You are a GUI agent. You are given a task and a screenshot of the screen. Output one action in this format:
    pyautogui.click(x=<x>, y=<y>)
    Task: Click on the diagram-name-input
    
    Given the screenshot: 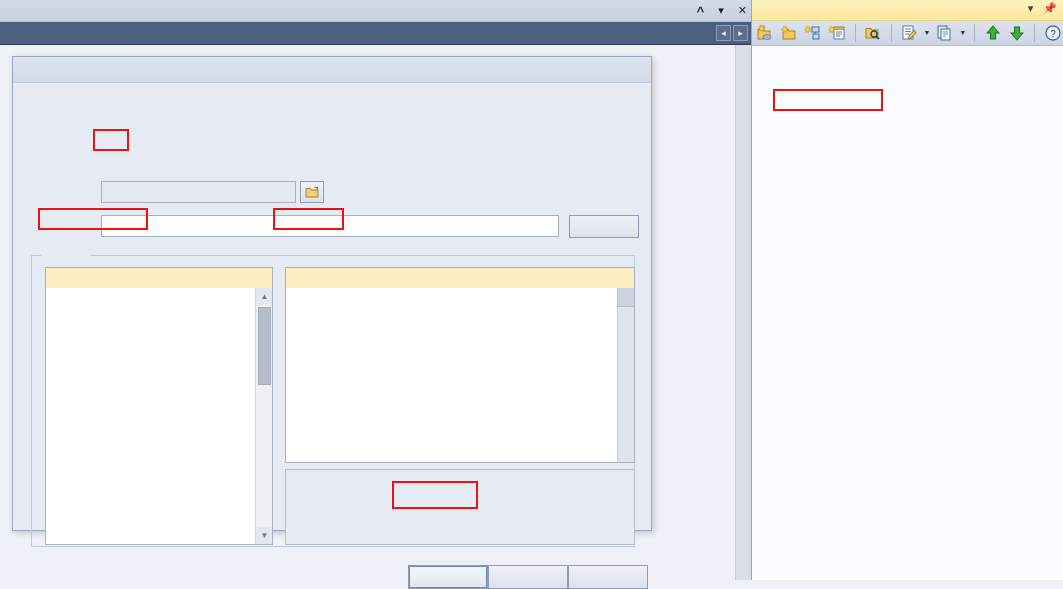 What is the action you would take?
    pyautogui.click(x=330, y=226)
    